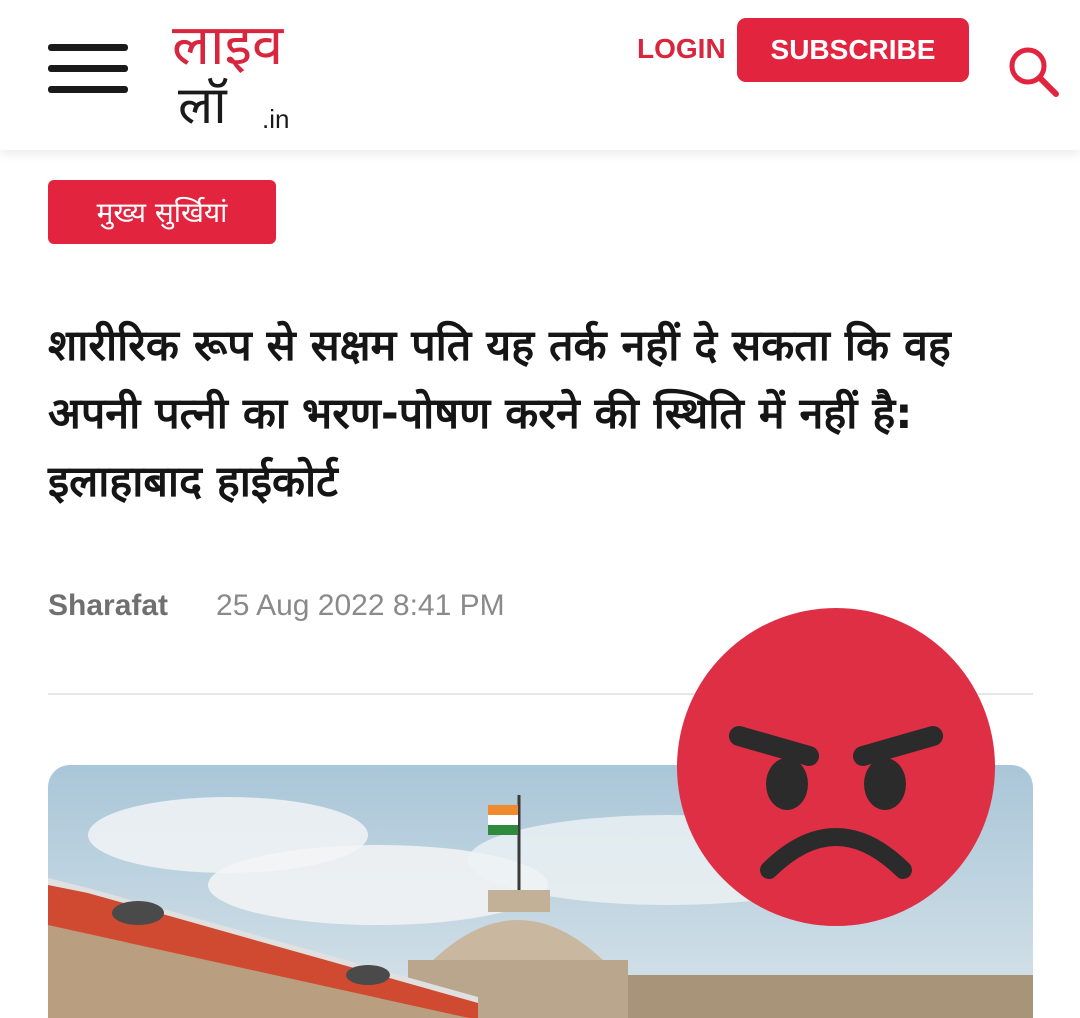  I want to click on search-icon, so click(1033, 71).